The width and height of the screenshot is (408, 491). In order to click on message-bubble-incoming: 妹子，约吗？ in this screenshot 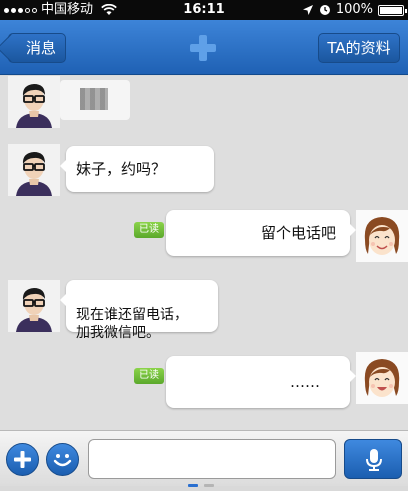, I will do `click(137, 169)`.